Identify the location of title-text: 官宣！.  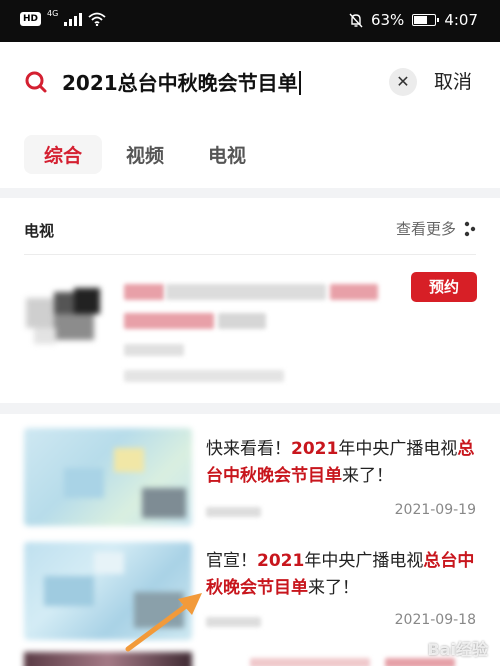
(231, 561).